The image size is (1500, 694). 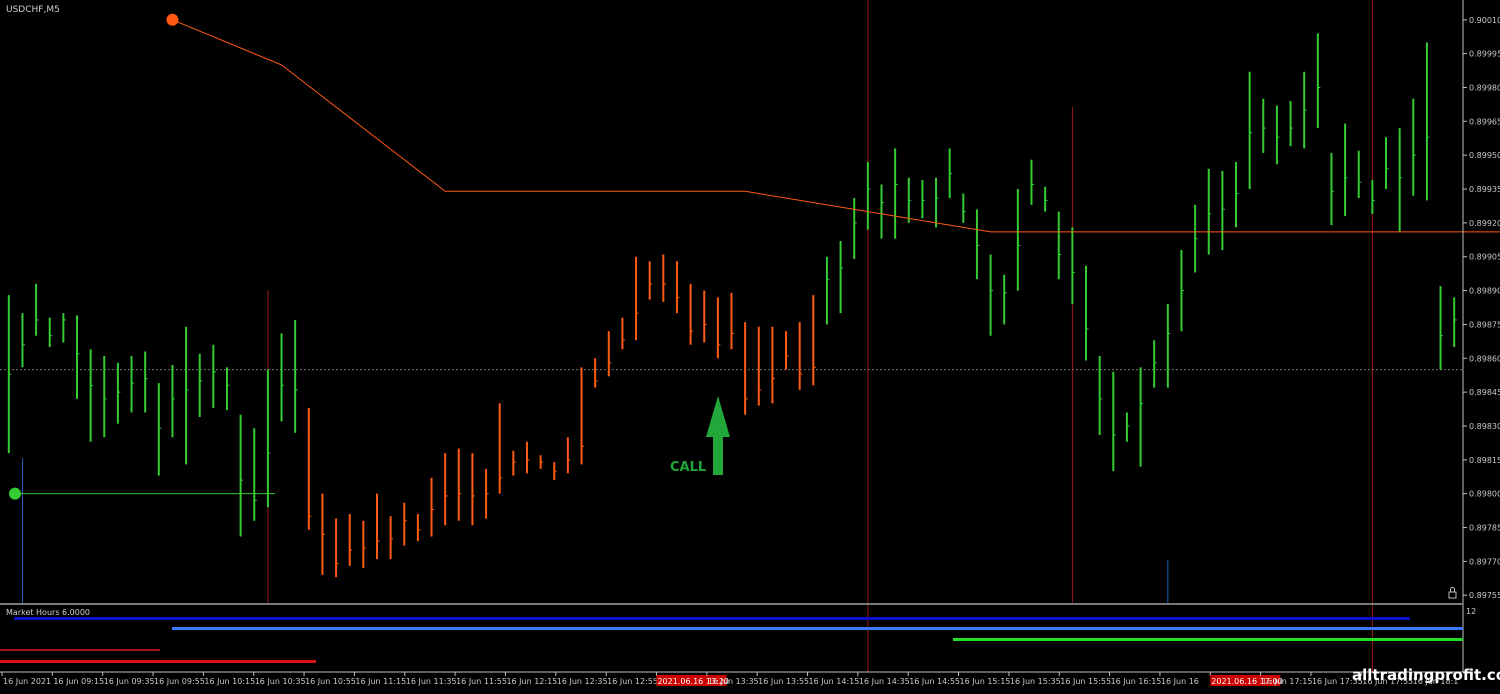 What do you see at coordinates (1208, 639) in the screenshot?
I see `session-bar-green` at bounding box center [1208, 639].